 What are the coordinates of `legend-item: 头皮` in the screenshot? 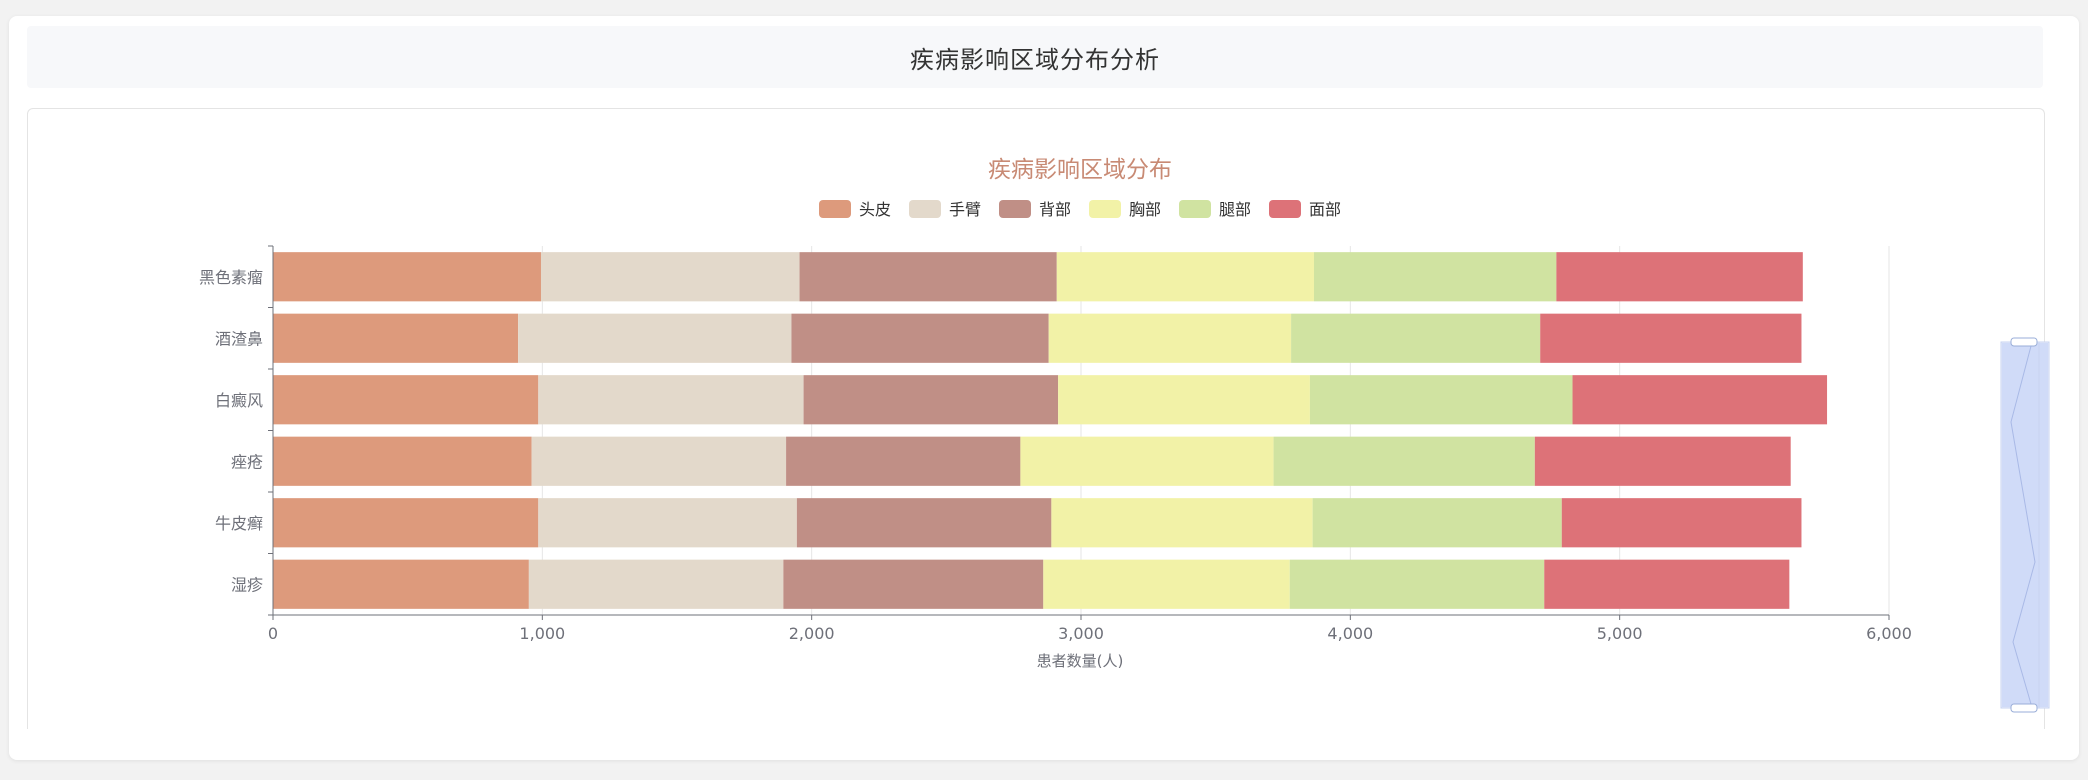 It's located at (855, 209).